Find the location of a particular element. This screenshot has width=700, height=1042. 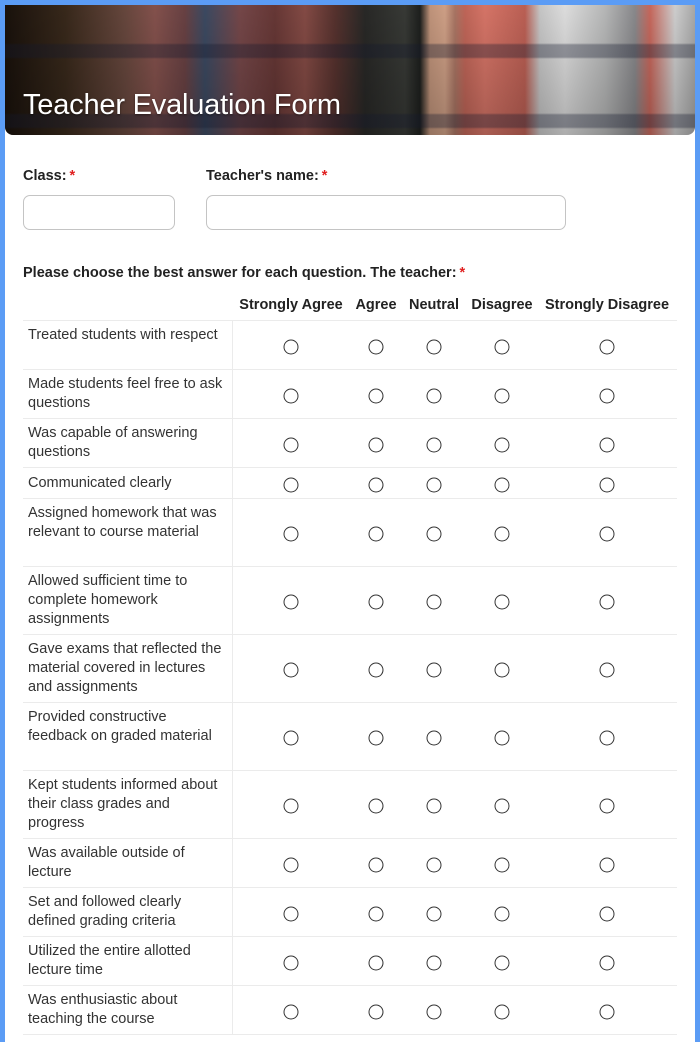

matrix-row: Was capable of answering questions is located at coordinates (350, 442).